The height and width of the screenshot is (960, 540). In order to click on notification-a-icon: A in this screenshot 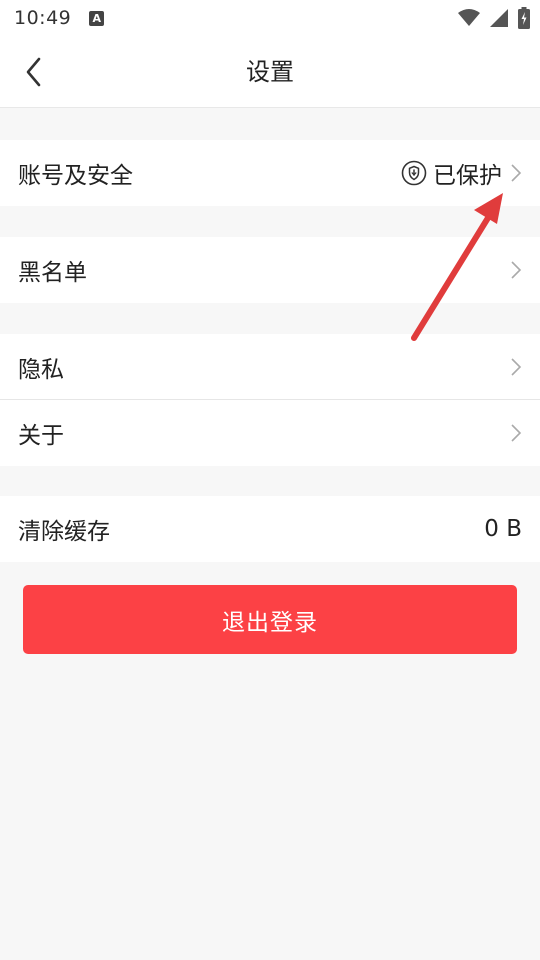, I will do `click(97, 18)`.